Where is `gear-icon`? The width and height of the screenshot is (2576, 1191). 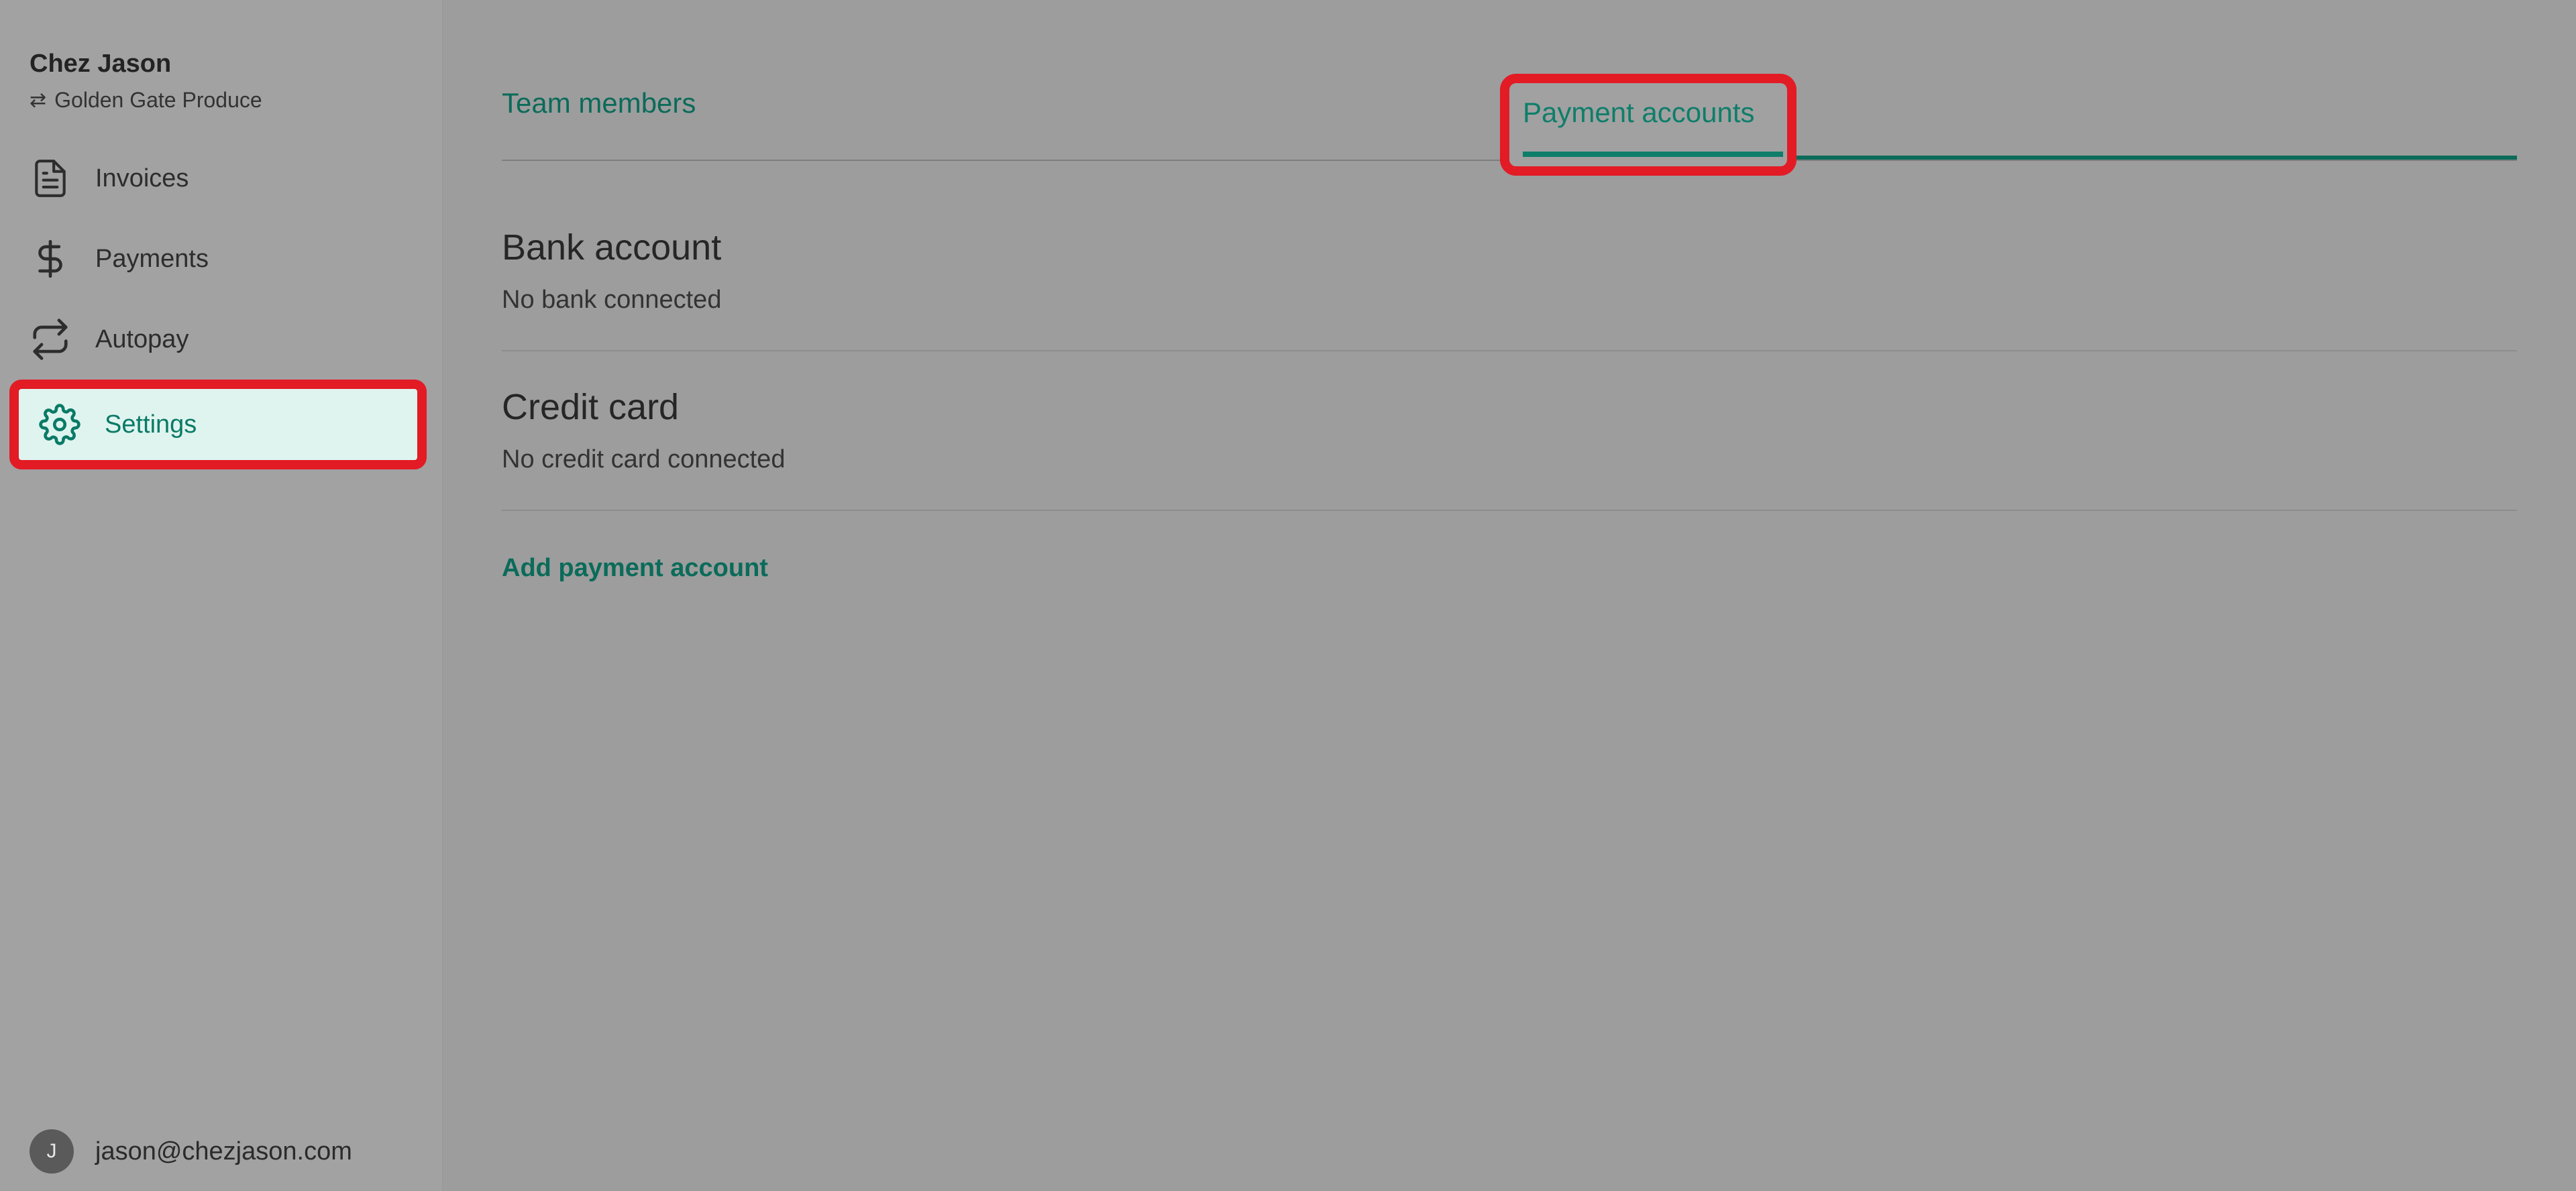 gear-icon is located at coordinates (59, 425).